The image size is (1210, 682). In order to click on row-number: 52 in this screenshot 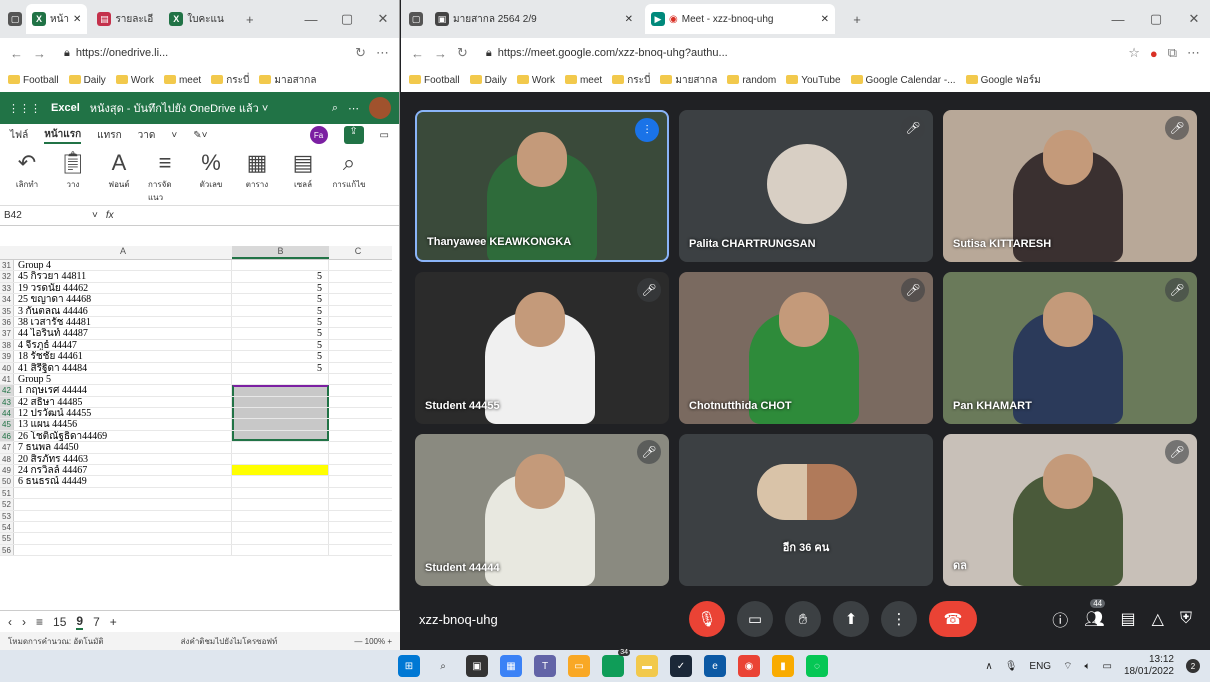, I will do `click(7, 504)`.